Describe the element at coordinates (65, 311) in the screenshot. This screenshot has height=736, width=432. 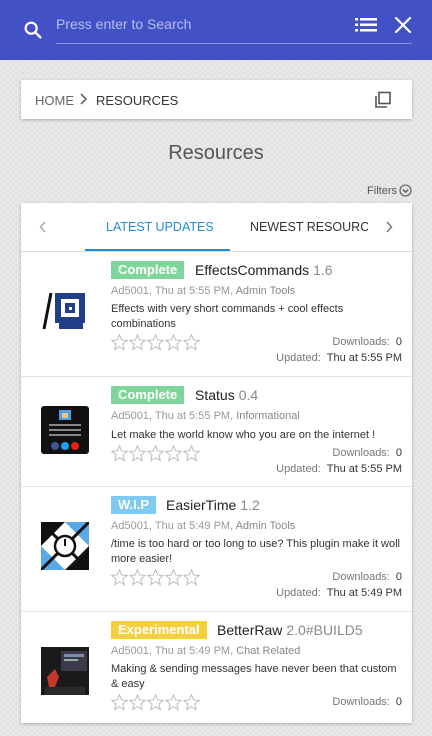
I see `effectscommands-thumbnail` at that location.